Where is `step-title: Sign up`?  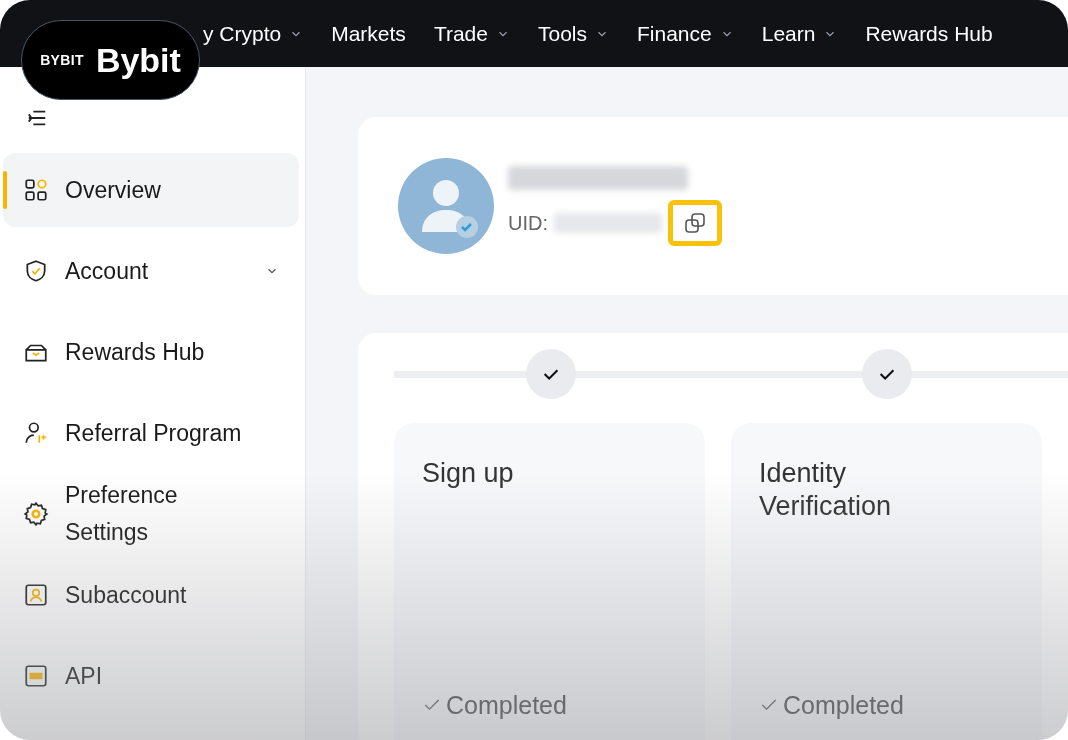
step-title: Sign up is located at coordinates (468, 473).